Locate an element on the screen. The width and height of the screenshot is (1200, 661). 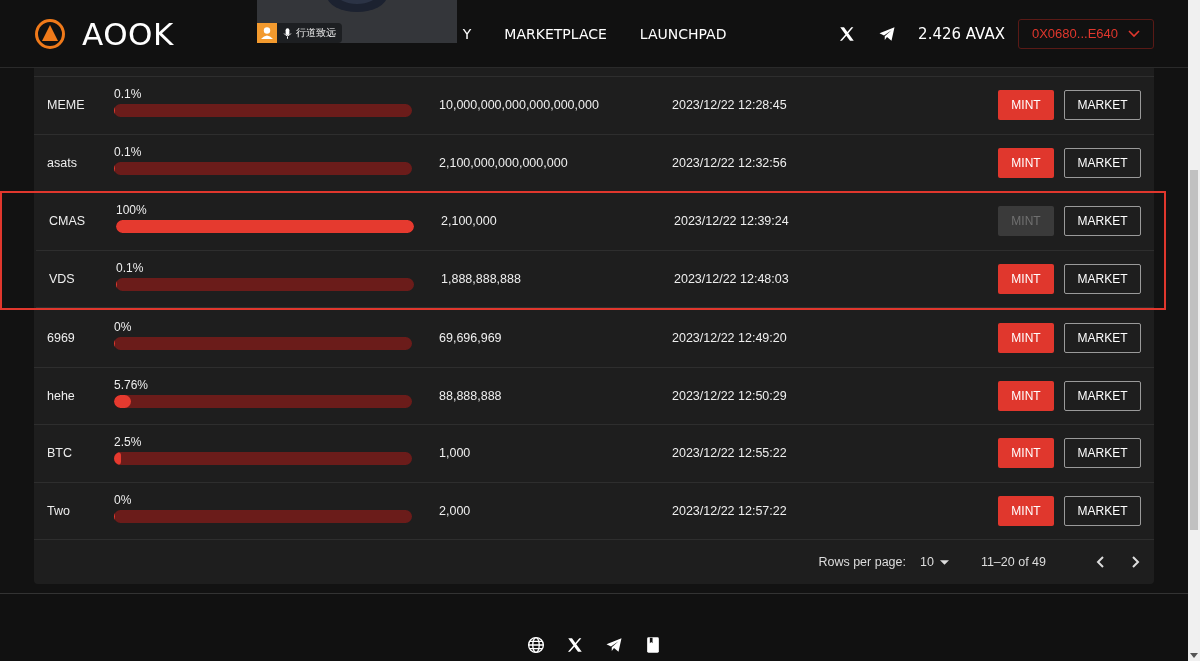
progress-text: 2.5% is located at coordinates (128, 442).